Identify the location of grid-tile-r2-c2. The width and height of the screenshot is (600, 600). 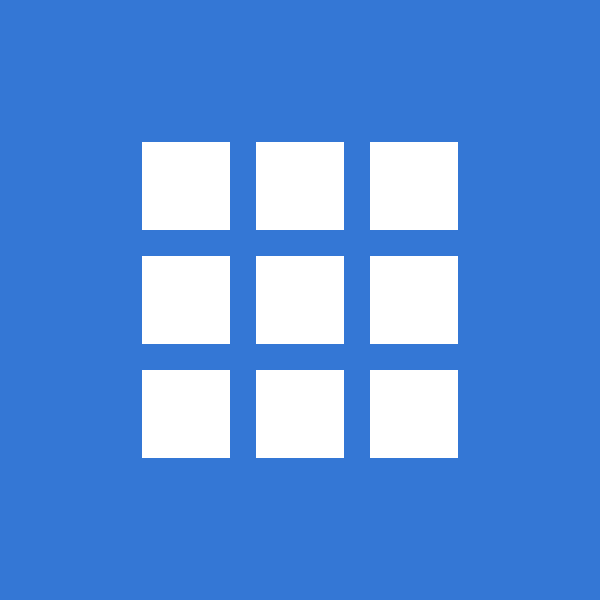
(300, 300).